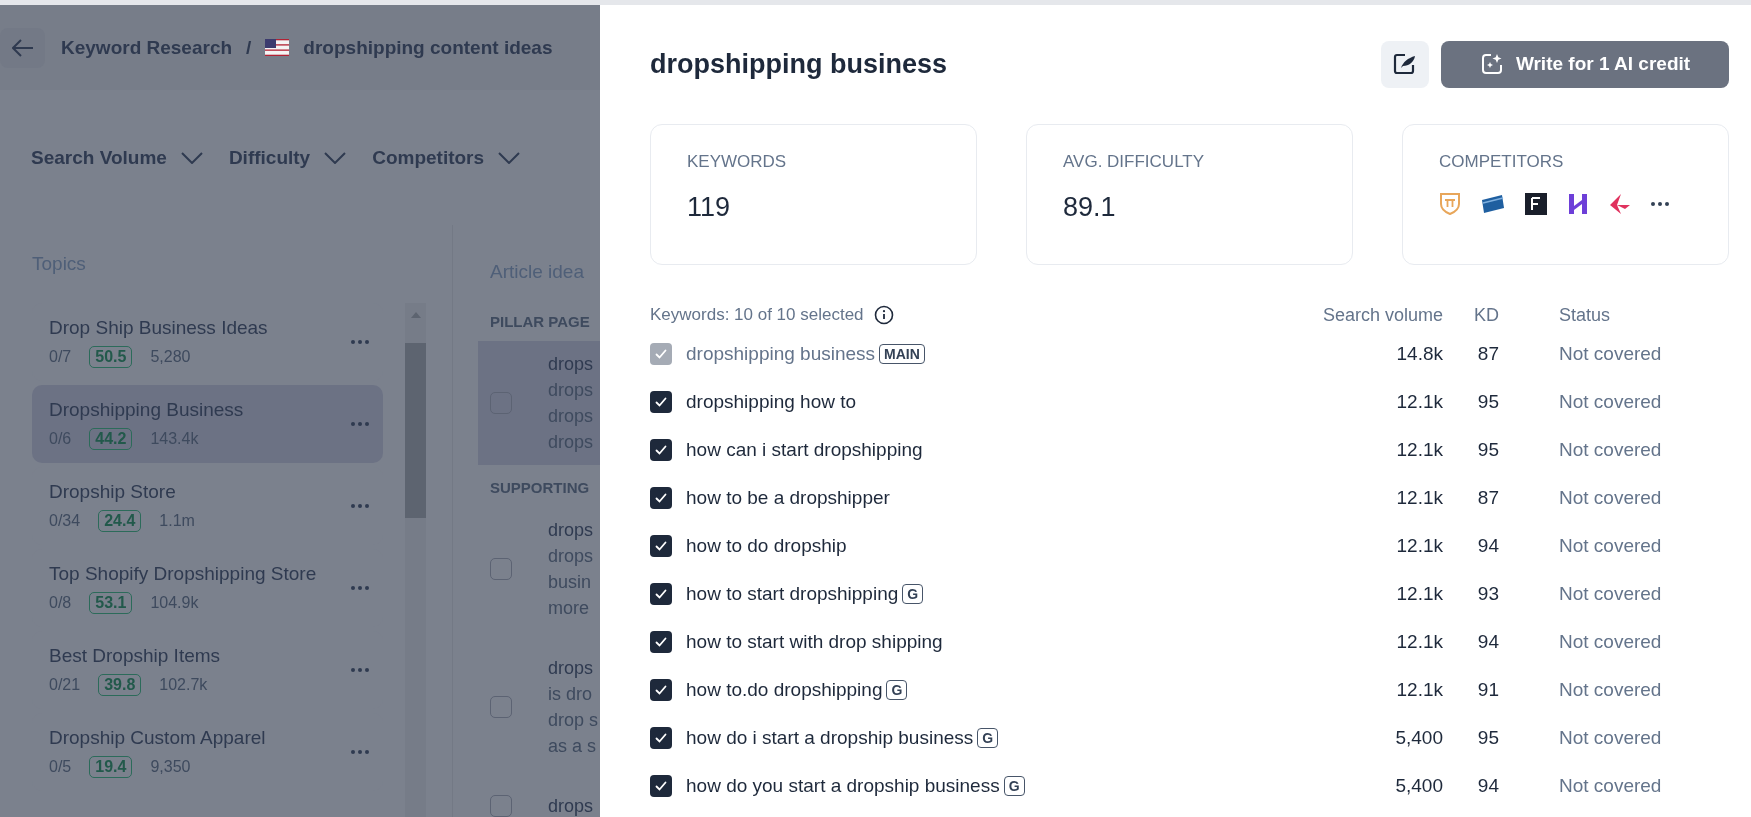 Image resolution: width=1751 pixels, height=817 pixels. I want to click on column-header: Search volume, so click(1382, 315).